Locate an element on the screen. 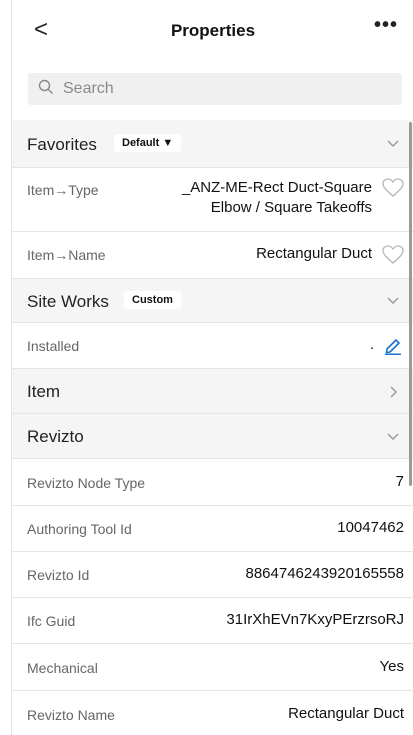 Image resolution: width=413 pixels, height=735 pixels. property-value: 10047462 is located at coordinates (370, 527).